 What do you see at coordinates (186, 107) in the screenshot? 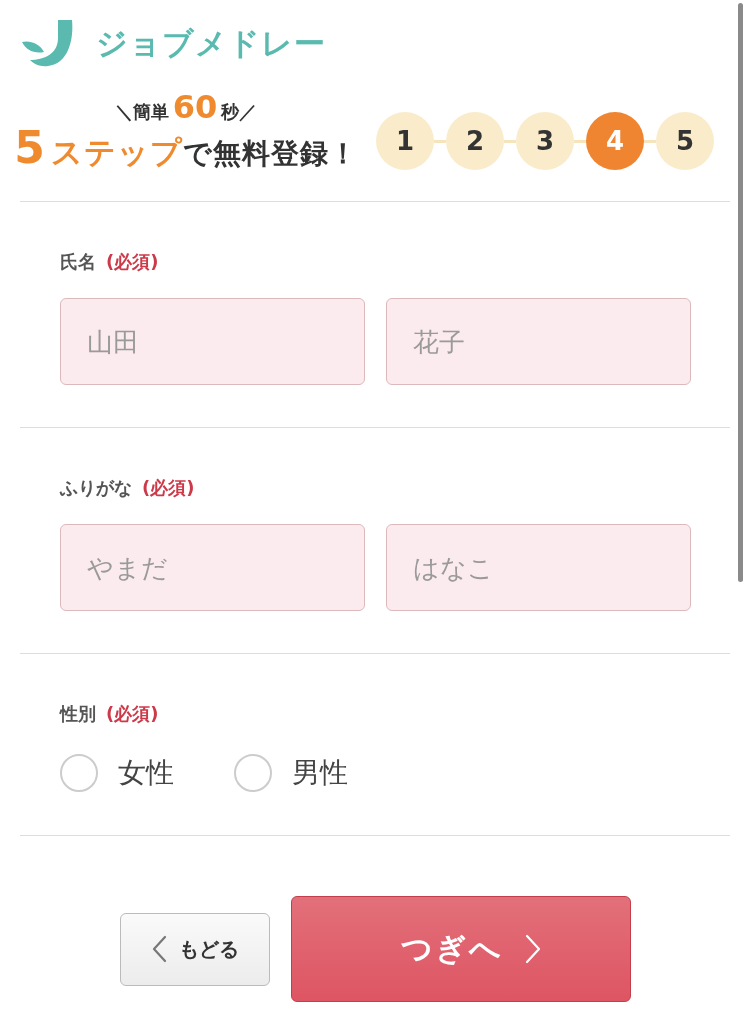
I see `tagline-text: ＼簡単 60 秒／` at bounding box center [186, 107].